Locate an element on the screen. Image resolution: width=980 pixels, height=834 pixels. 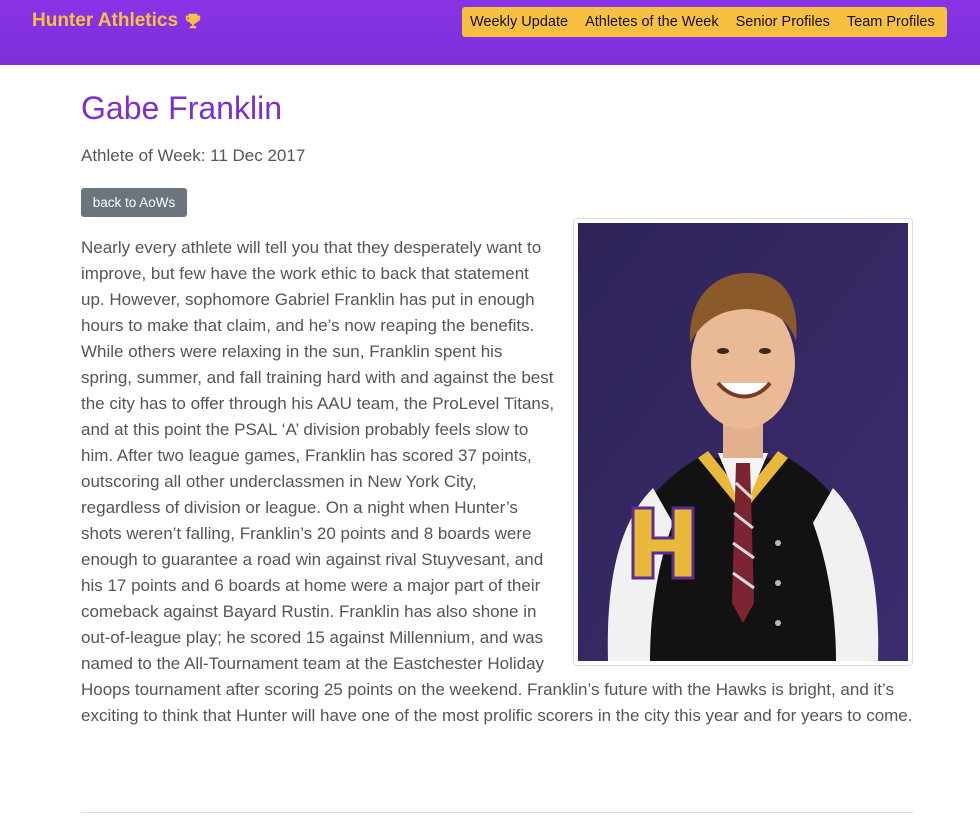
trophy-icon is located at coordinates (193, 21).